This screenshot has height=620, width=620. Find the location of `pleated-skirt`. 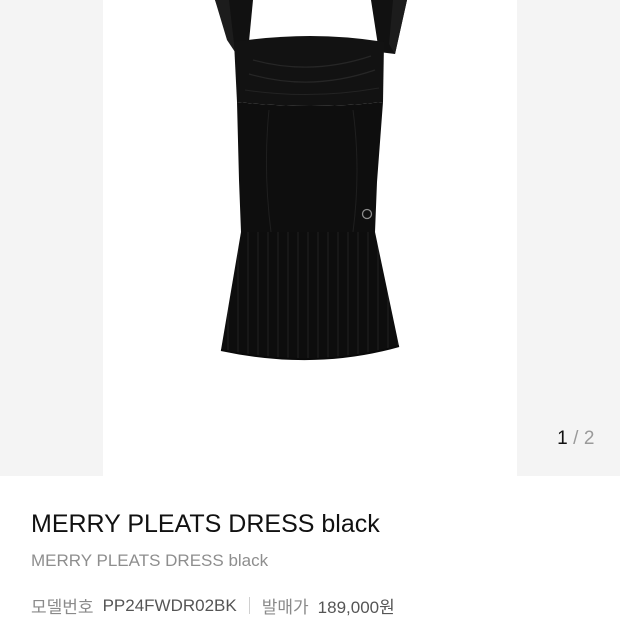

pleated-skirt is located at coordinates (310, 296).